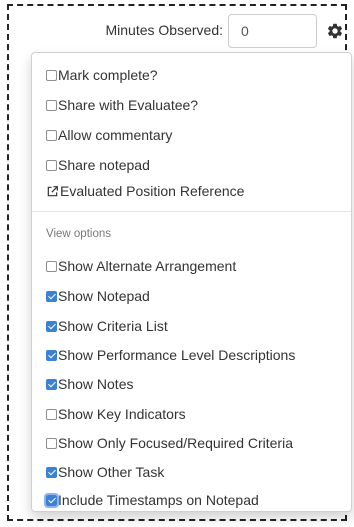  What do you see at coordinates (191, 211) in the screenshot?
I see `menu-divider` at bounding box center [191, 211].